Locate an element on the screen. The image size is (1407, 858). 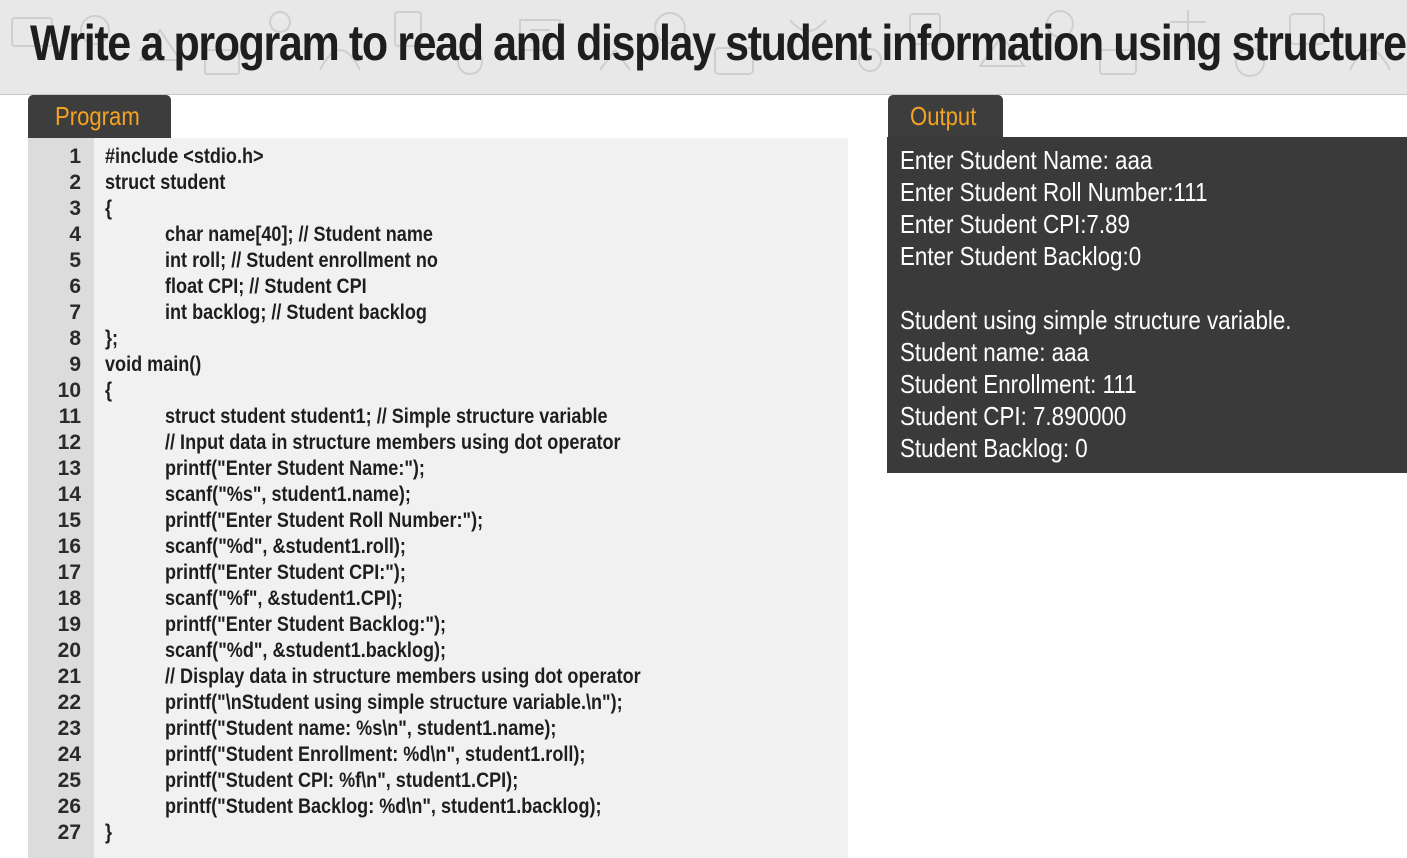
output-line: Enter Student Name: aaa is located at coordinates (1026, 160).